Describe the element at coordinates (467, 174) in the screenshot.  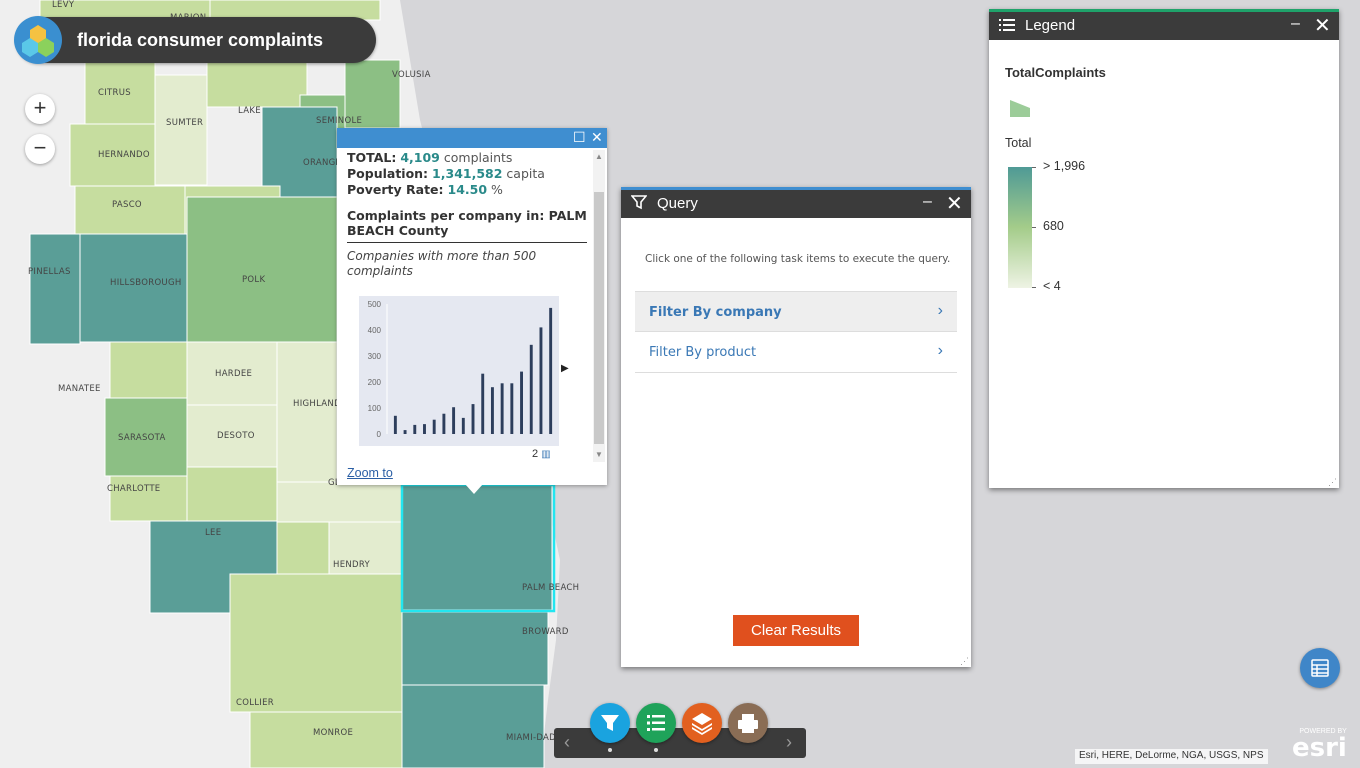
I see `population-line: Population: 1,341,582 capita` at that location.